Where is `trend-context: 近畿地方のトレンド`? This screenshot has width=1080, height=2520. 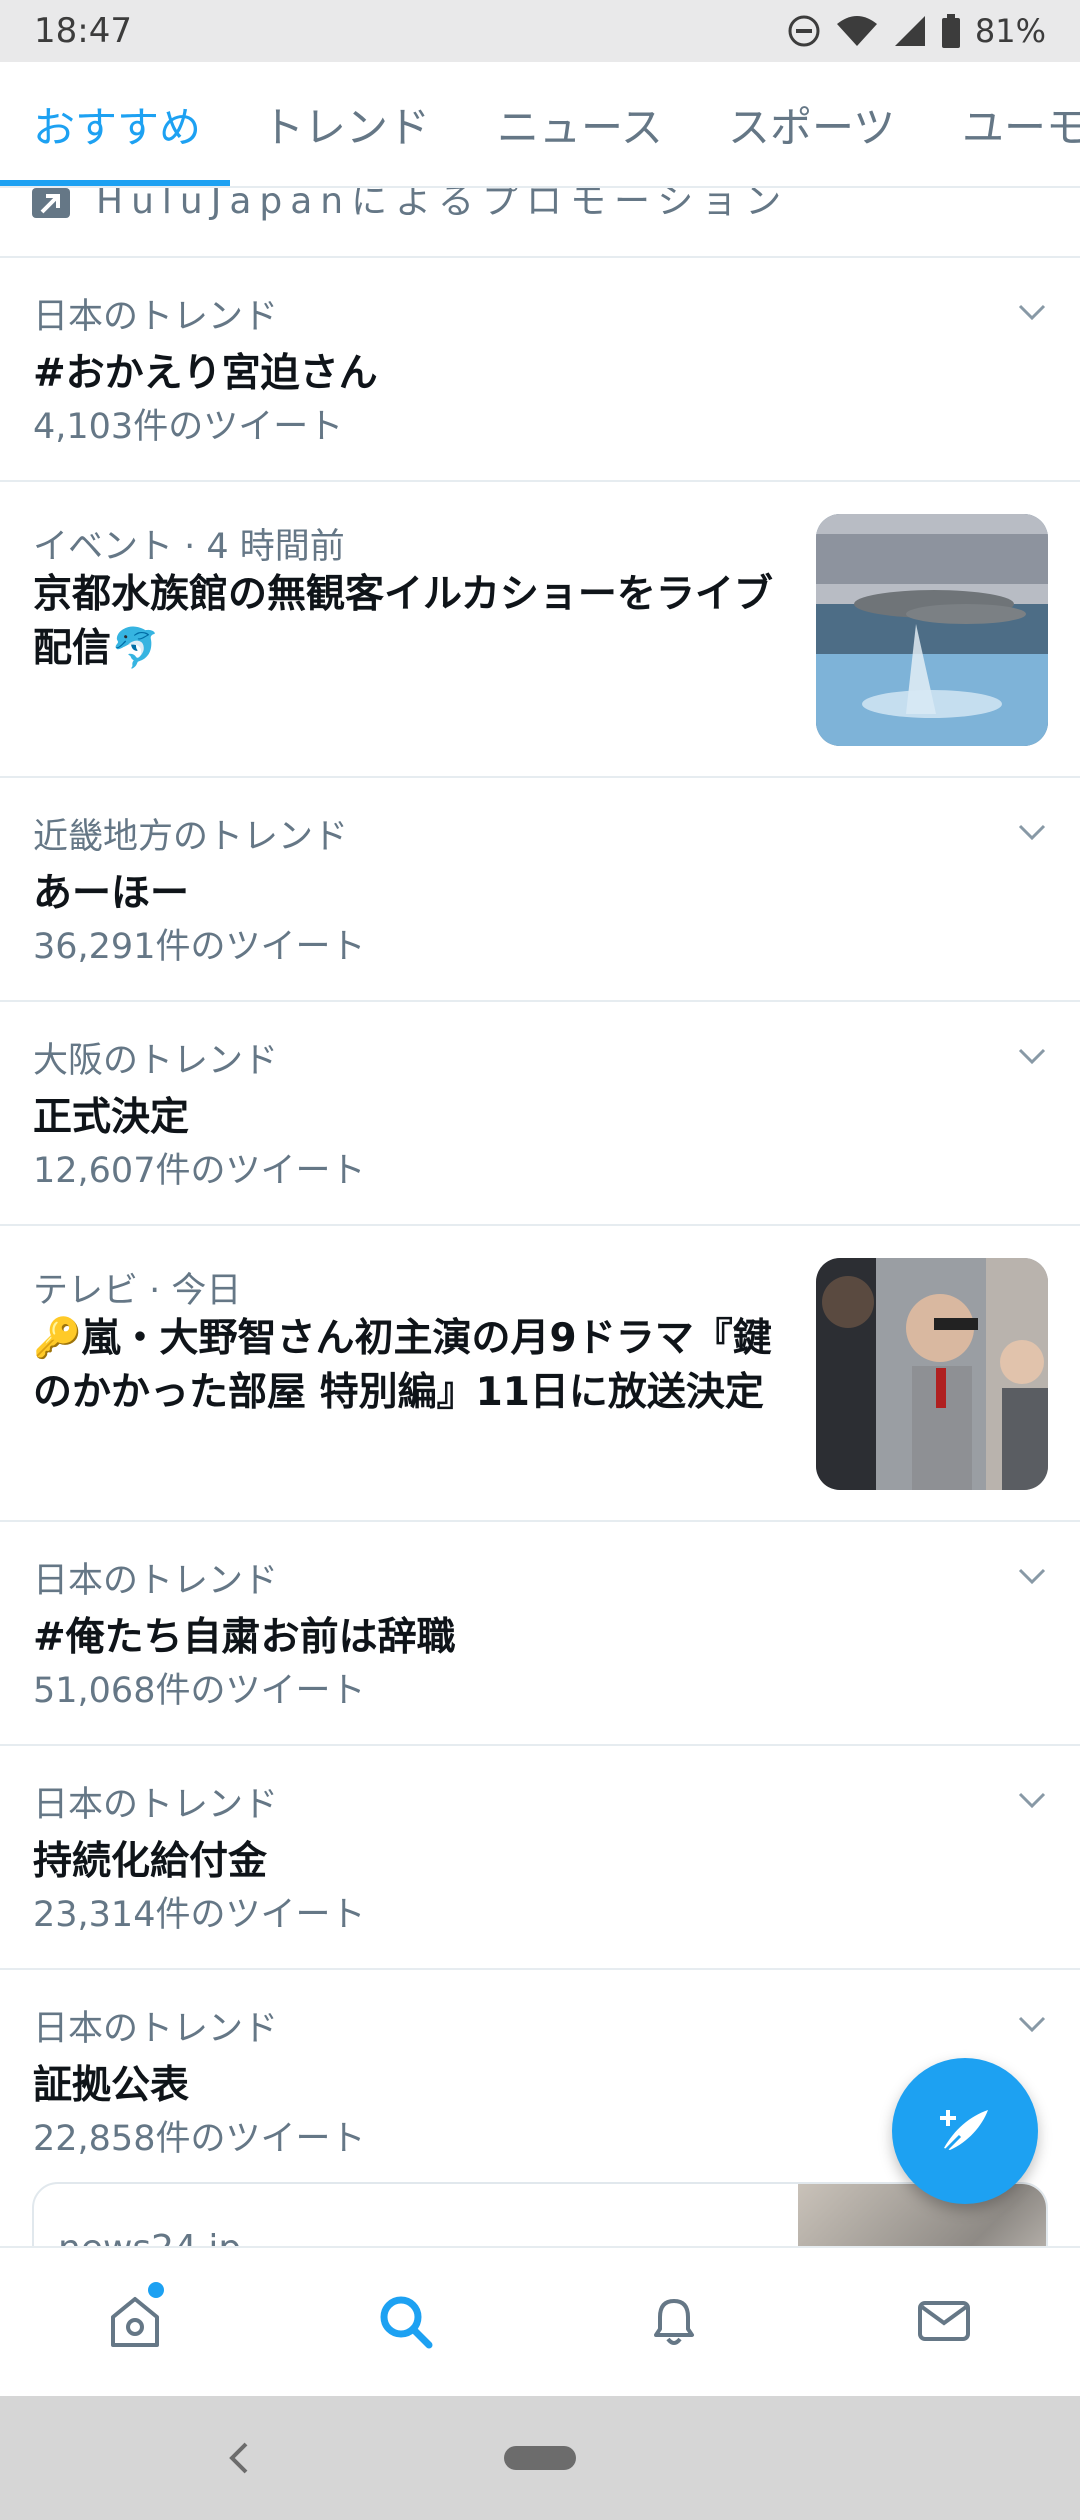
trend-context: 近畿地方のトレンド is located at coordinates (191, 837).